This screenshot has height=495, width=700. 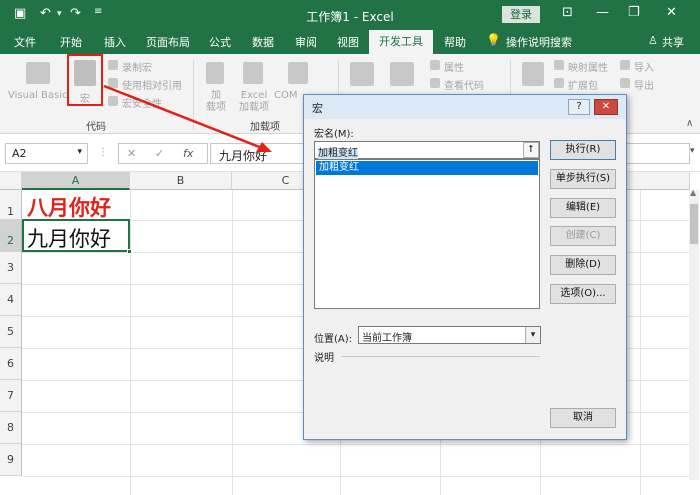 What do you see at coordinates (583, 150) in the screenshot?
I see `run-button: 执行(R)` at bounding box center [583, 150].